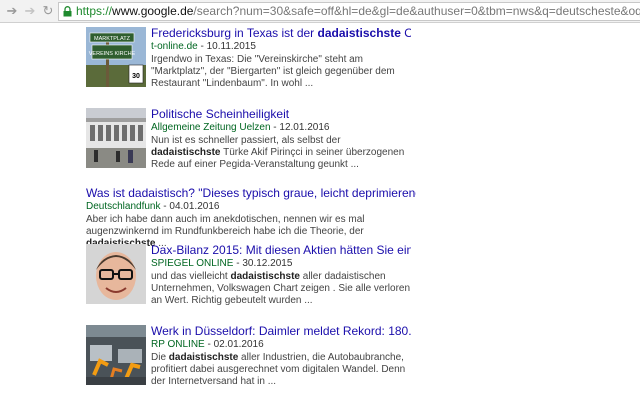 This screenshot has height=400, width=640. I want to click on forward-arrow-icon: ➔, so click(30, 11).